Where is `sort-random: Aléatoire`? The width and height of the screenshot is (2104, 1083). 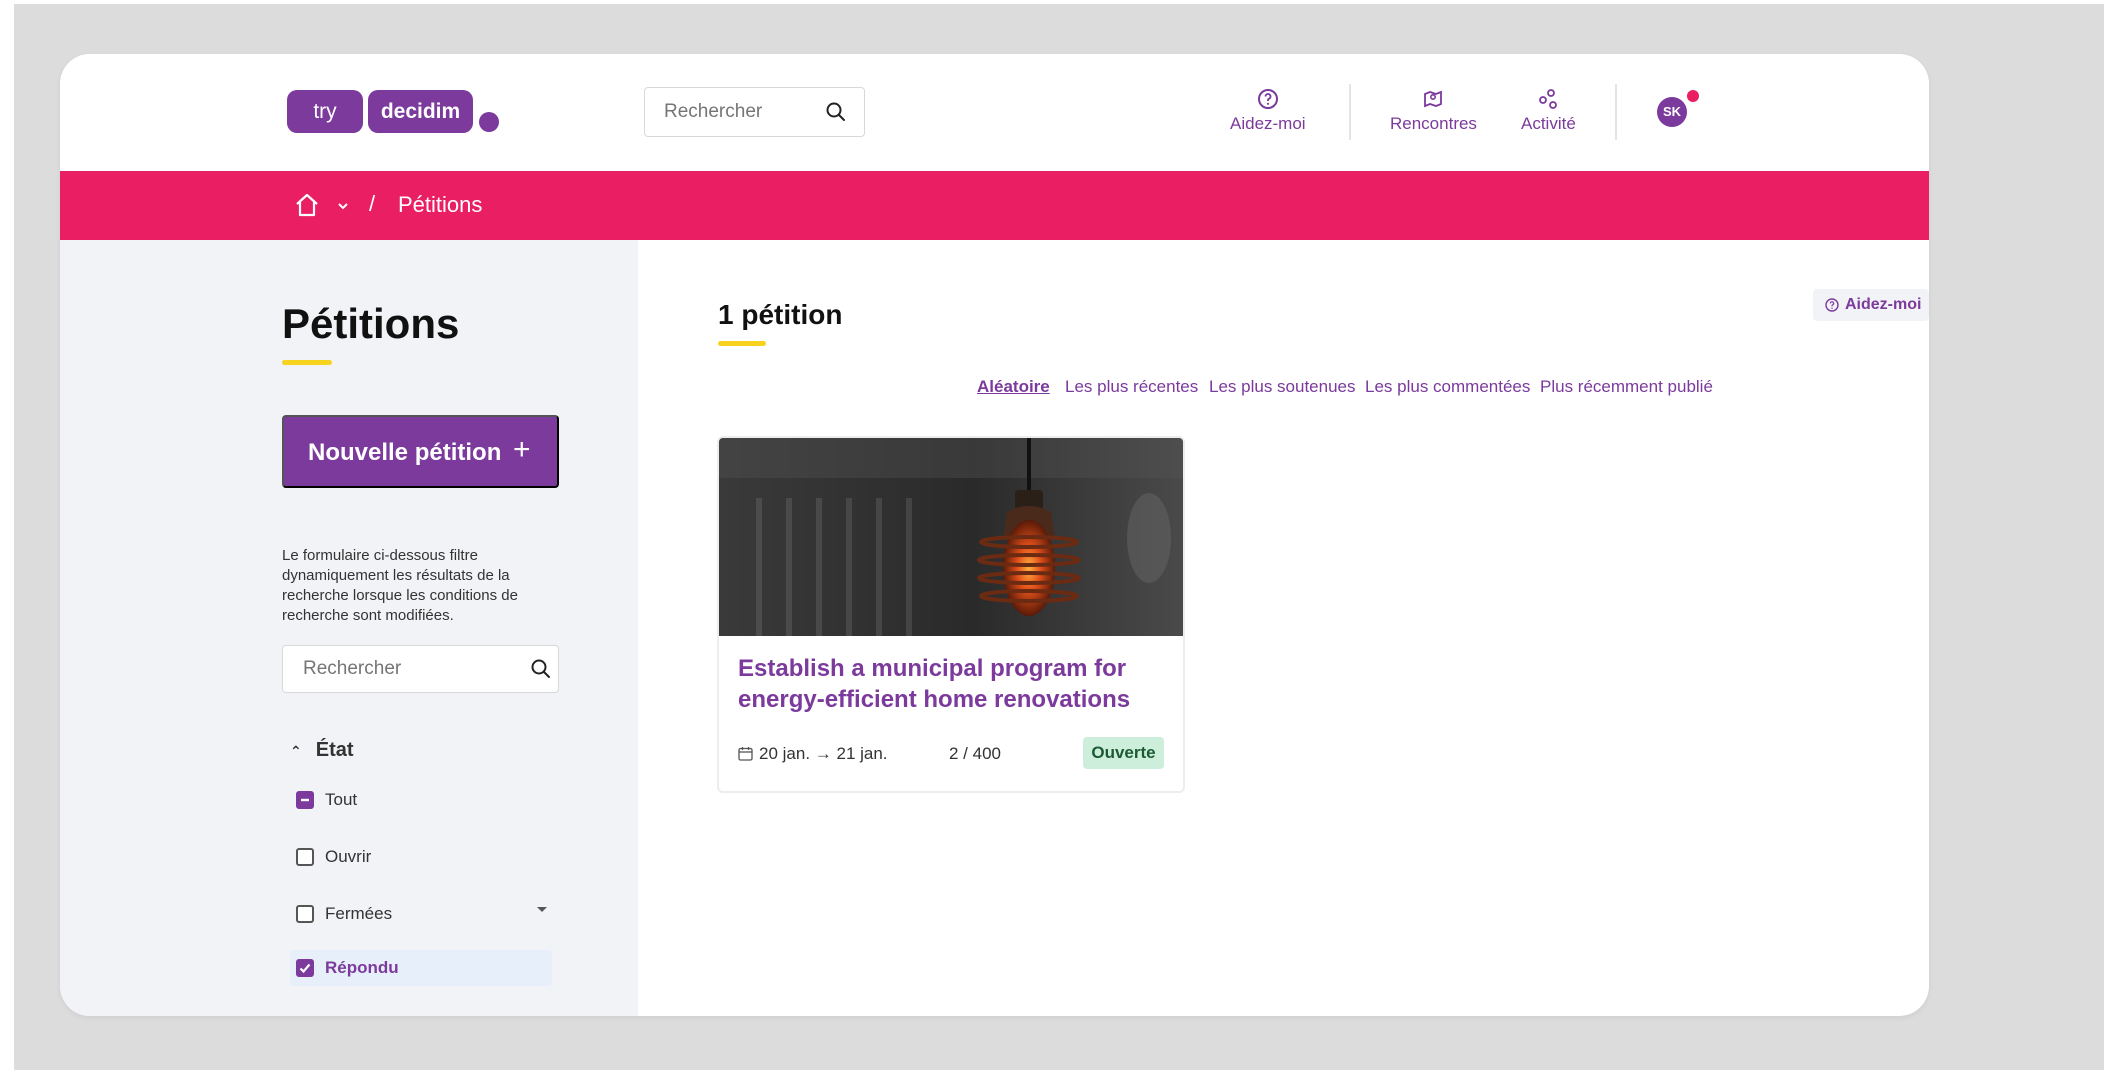
sort-random: Aléatoire is located at coordinates (1013, 387).